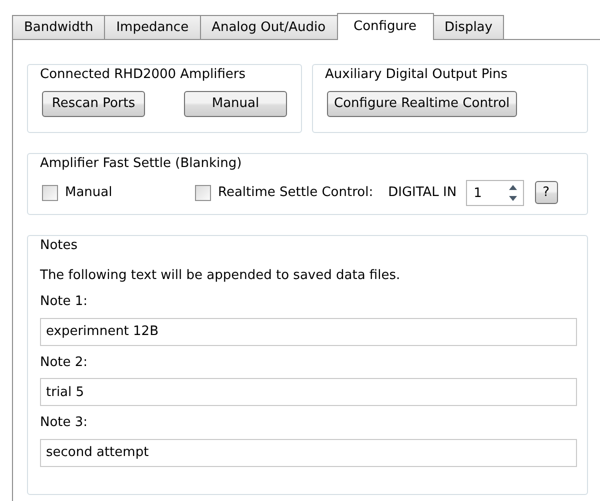 The image size is (600, 501). Describe the element at coordinates (235, 103) in the screenshot. I see `button: Manual` at that location.